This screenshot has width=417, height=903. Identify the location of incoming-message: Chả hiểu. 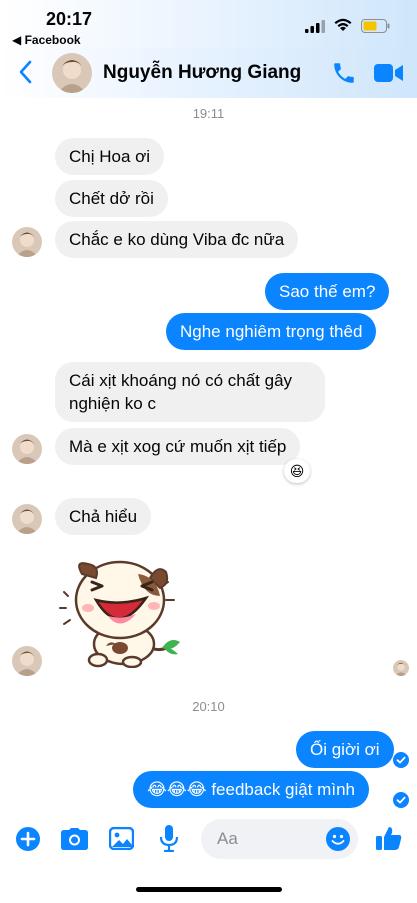
(103, 516).